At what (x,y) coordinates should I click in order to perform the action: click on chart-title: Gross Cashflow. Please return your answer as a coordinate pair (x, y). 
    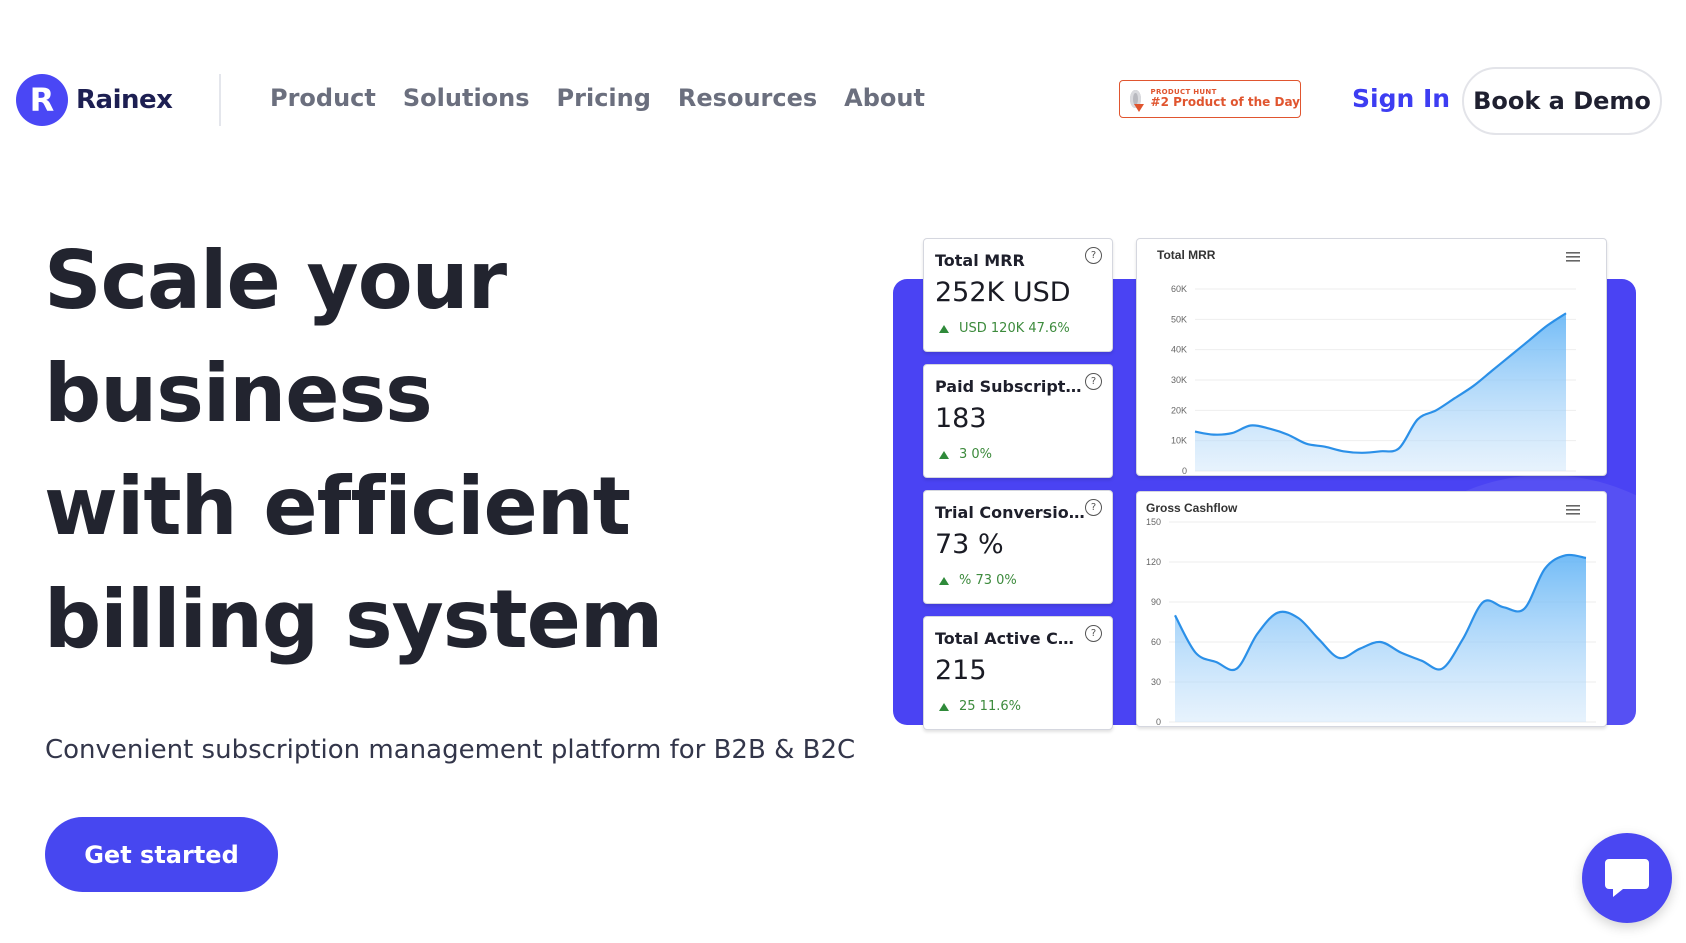
    Looking at the image, I should click on (1192, 508).